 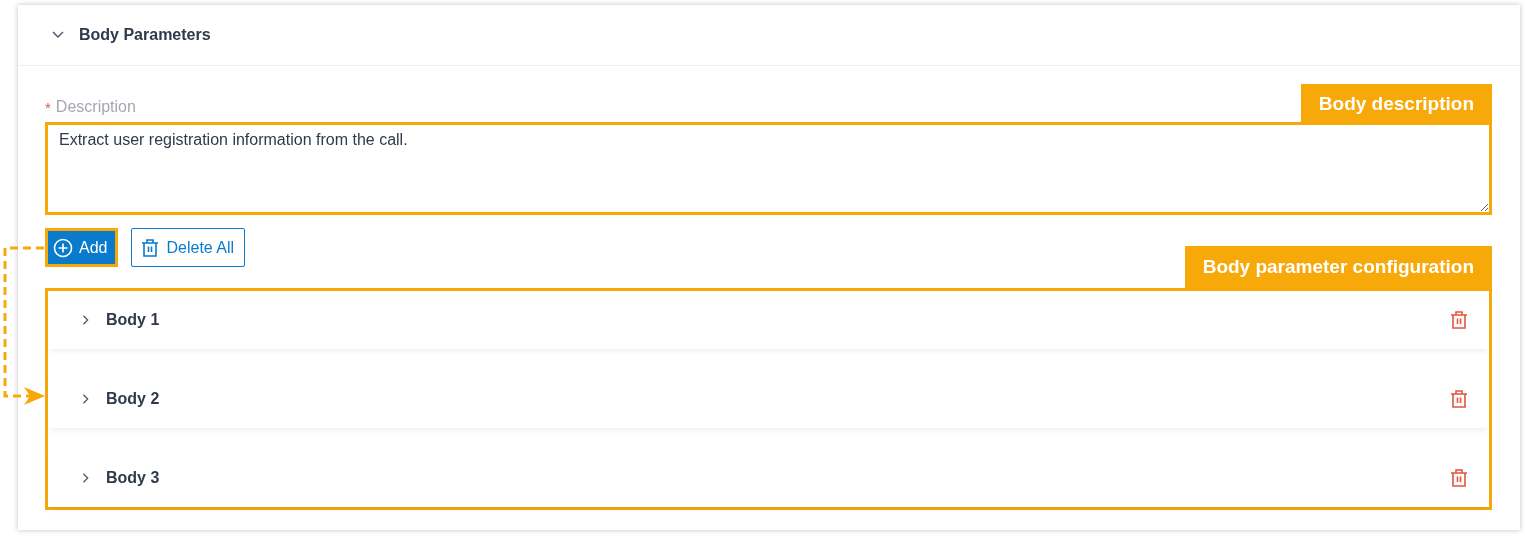 What do you see at coordinates (82, 247) in the screenshot?
I see `add-button: Add` at bounding box center [82, 247].